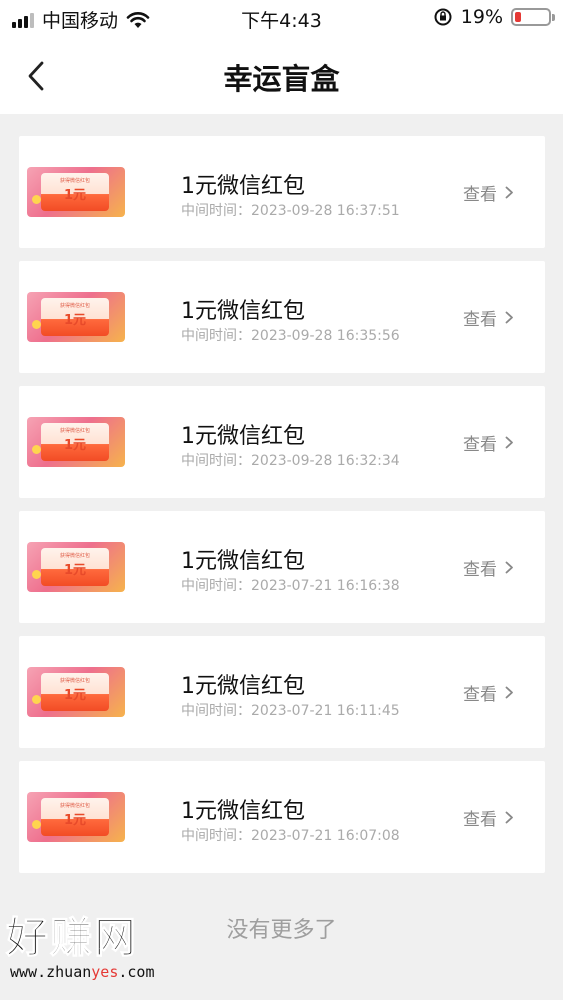 This screenshot has height=1000, width=563. I want to click on record-time: 中间时间：2023-07-21 16:16:38, so click(290, 586).